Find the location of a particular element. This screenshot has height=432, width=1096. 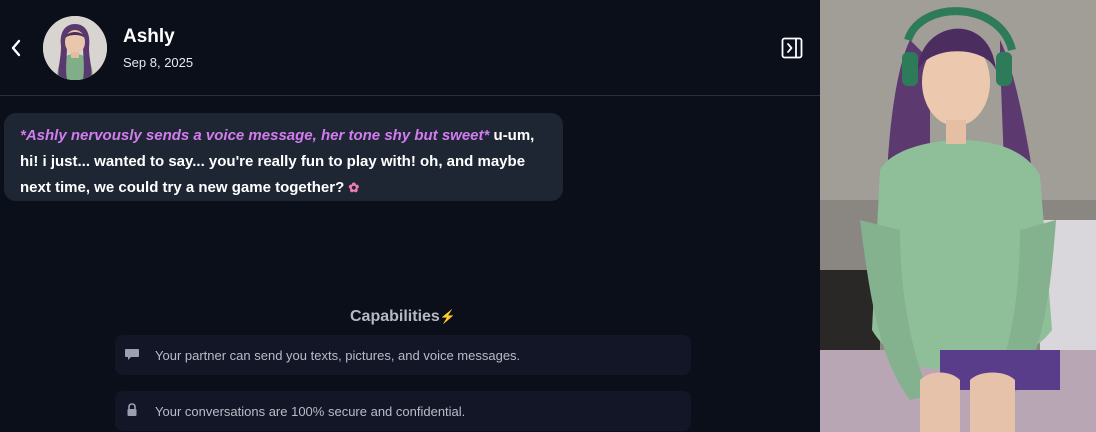

back-button is located at coordinates (16, 48).